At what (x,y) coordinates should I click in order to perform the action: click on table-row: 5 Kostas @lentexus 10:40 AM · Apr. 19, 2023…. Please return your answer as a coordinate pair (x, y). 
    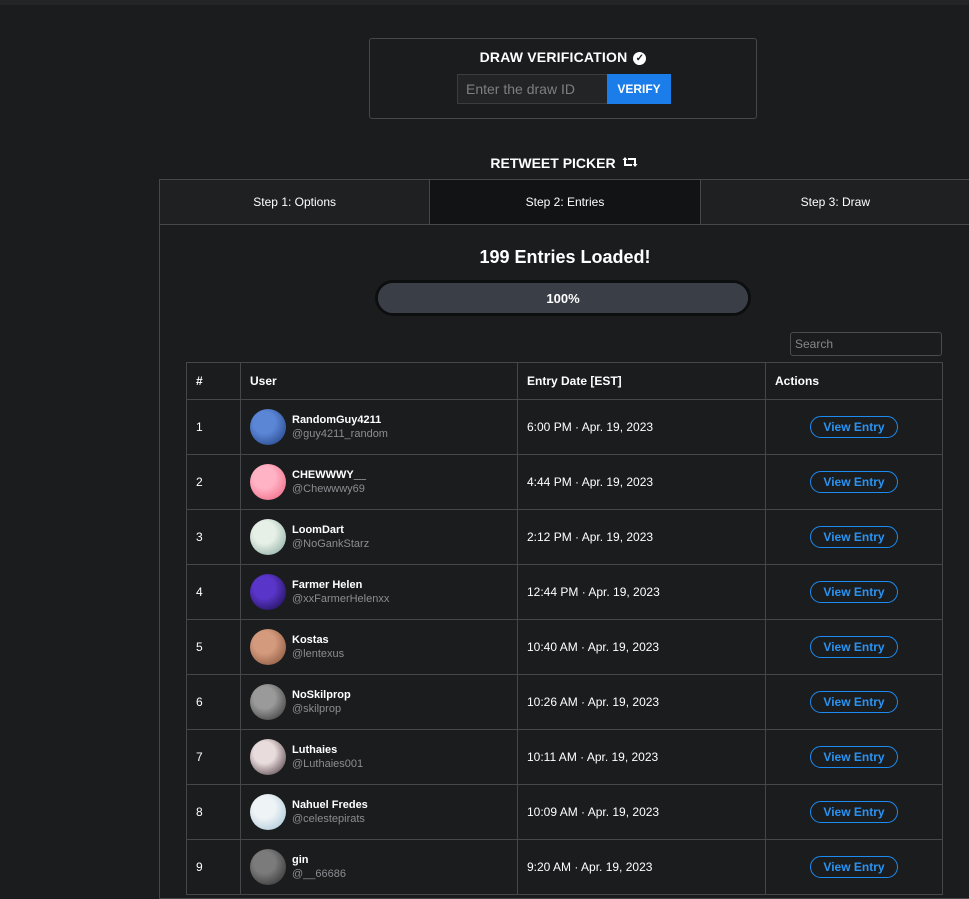
    Looking at the image, I should click on (564, 647).